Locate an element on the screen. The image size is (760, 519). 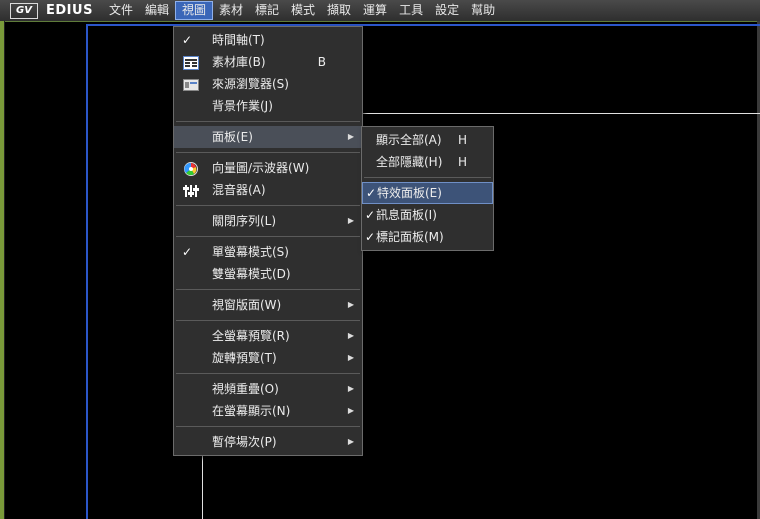
menu-capture: 擷取 is located at coordinates (339, 10).